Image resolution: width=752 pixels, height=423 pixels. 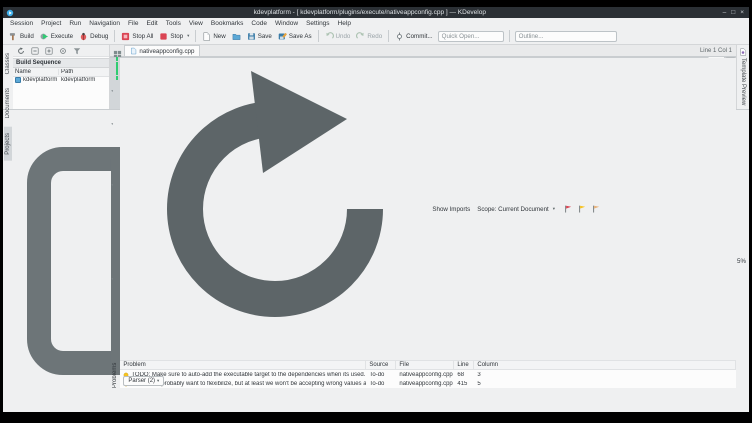 I want to click on problem-column: 3, so click(x=479, y=374).